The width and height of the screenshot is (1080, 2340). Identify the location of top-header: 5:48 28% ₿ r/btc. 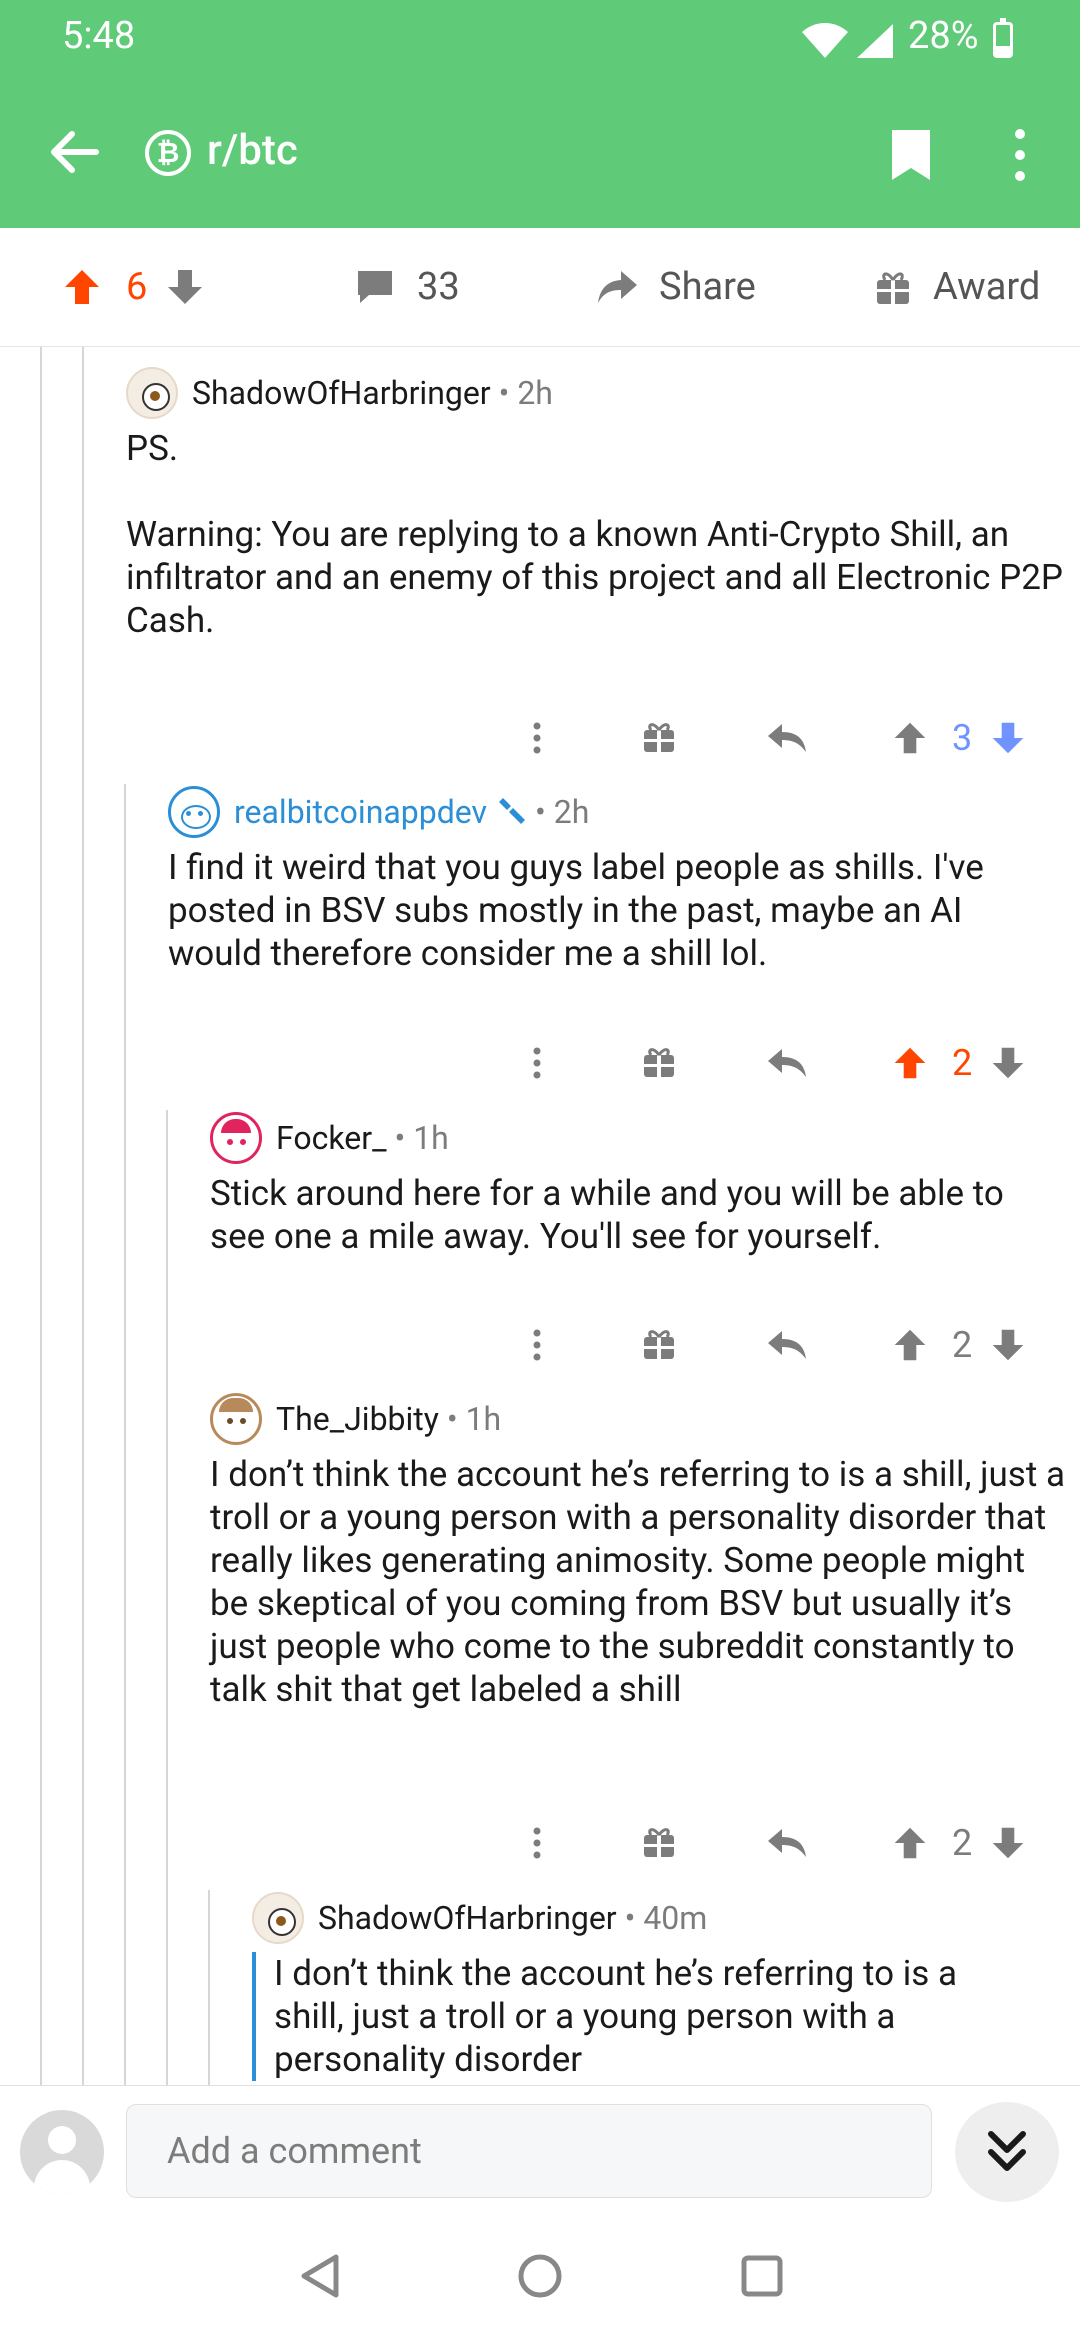
(540, 114).